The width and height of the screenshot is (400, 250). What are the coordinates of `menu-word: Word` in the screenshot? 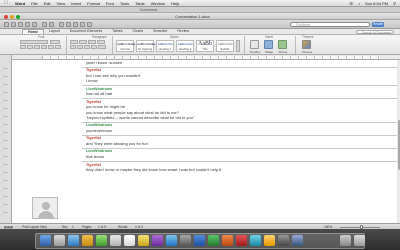 It's located at (20, 3).